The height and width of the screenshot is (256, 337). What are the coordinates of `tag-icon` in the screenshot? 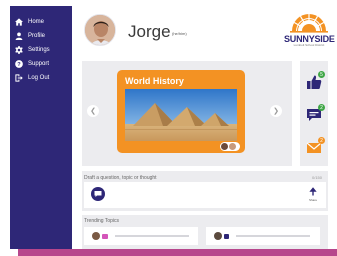 It's located at (105, 236).